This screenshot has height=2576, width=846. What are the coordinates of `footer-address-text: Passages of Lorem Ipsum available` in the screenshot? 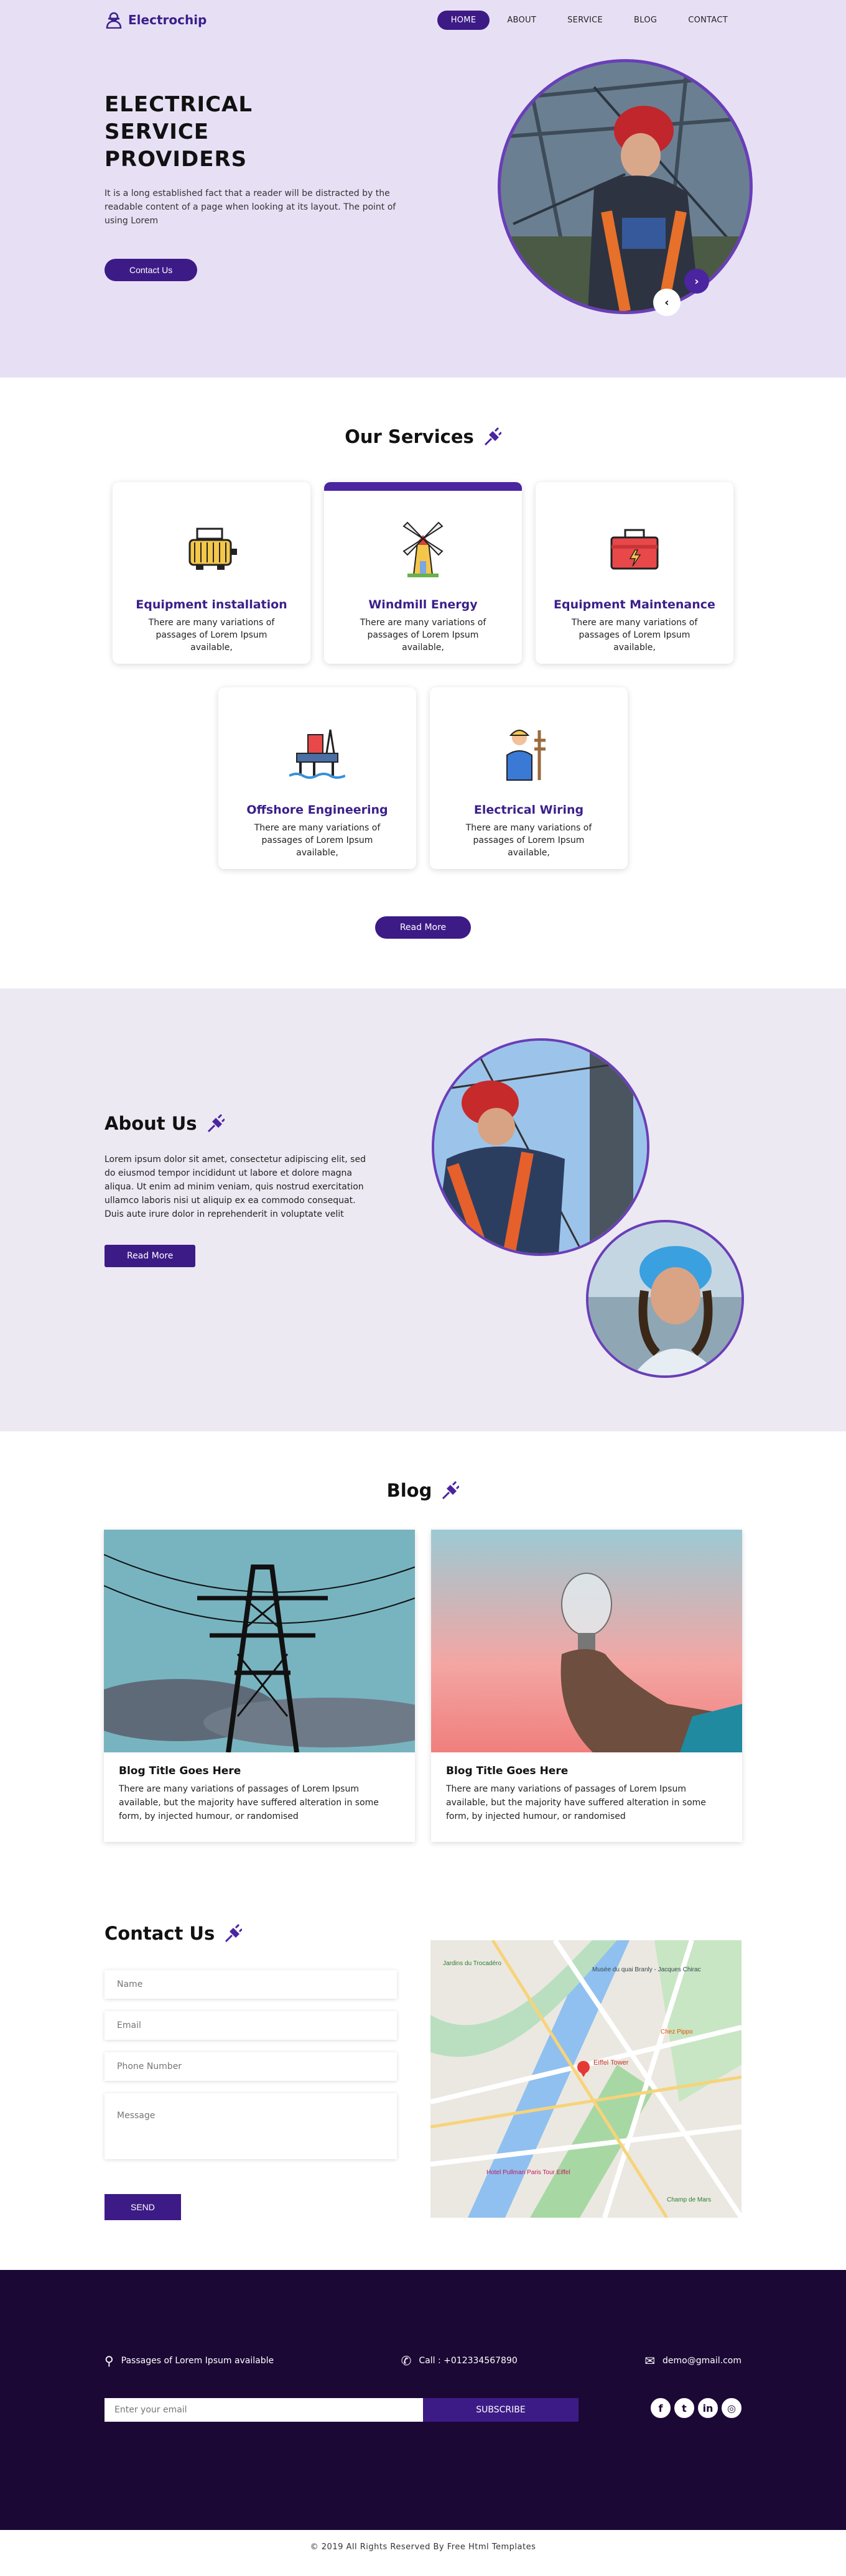 It's located at (197, 2361).